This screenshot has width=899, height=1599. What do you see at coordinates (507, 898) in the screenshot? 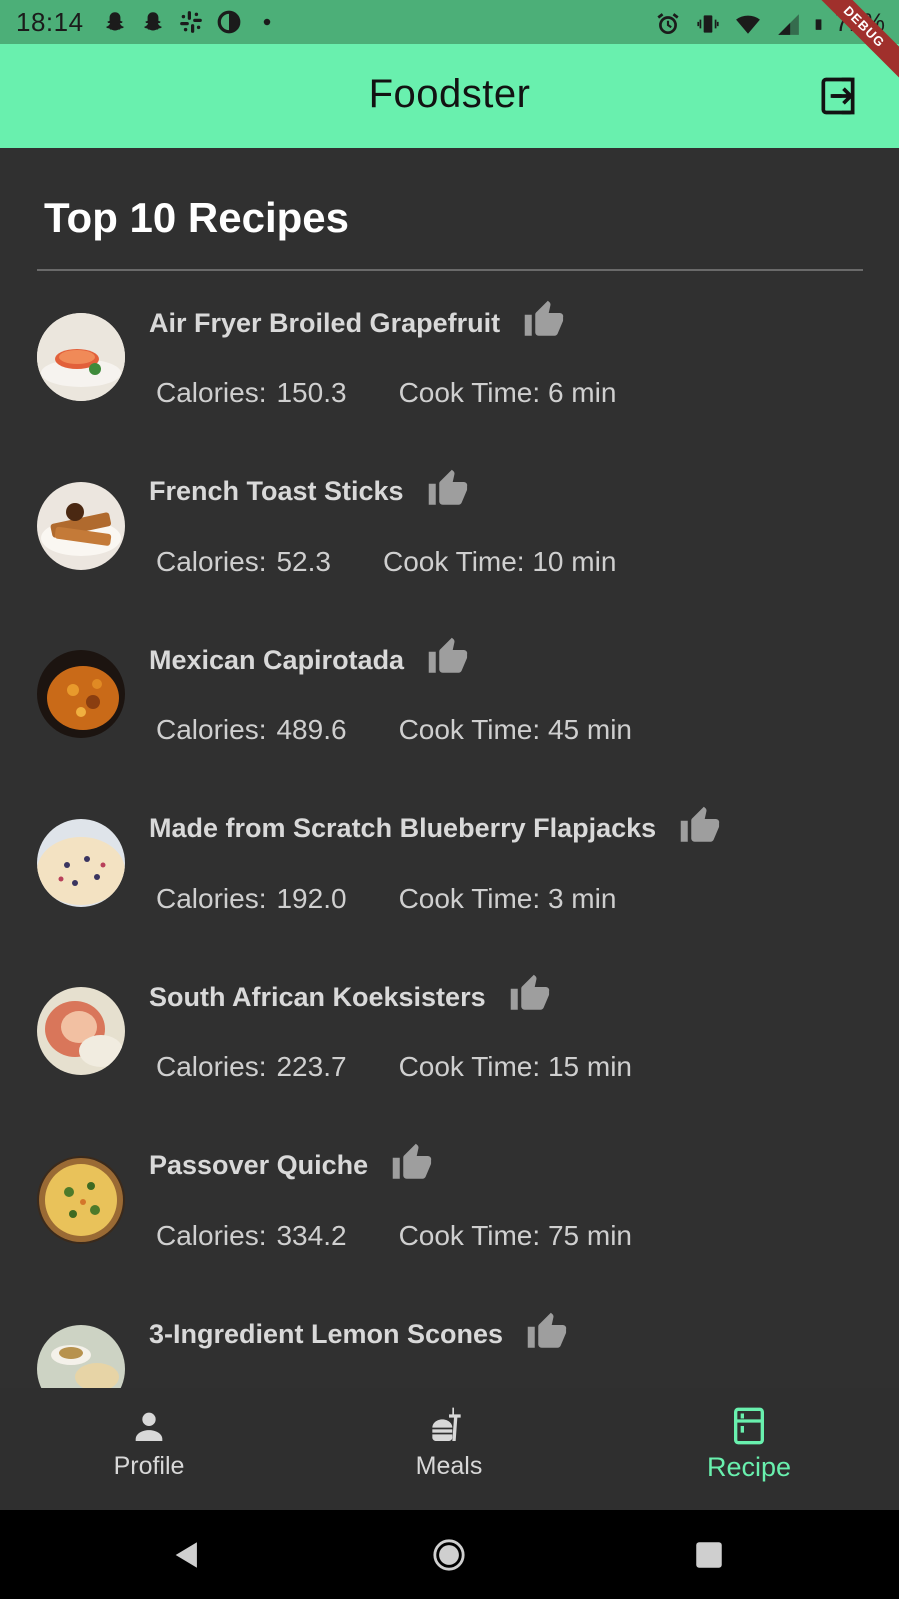
I see `cook-time: Cook Time: 3 min` at bounding box center [507, 898].